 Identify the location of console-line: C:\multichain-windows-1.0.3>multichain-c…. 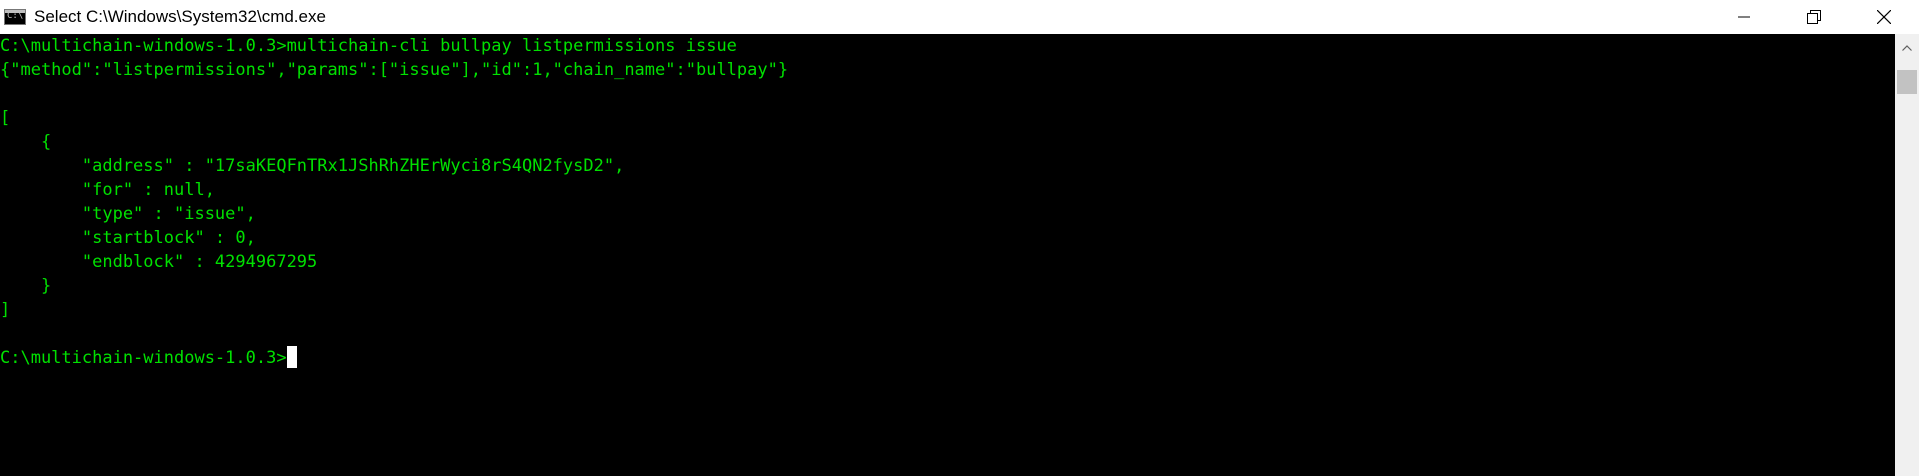
(368, 46).